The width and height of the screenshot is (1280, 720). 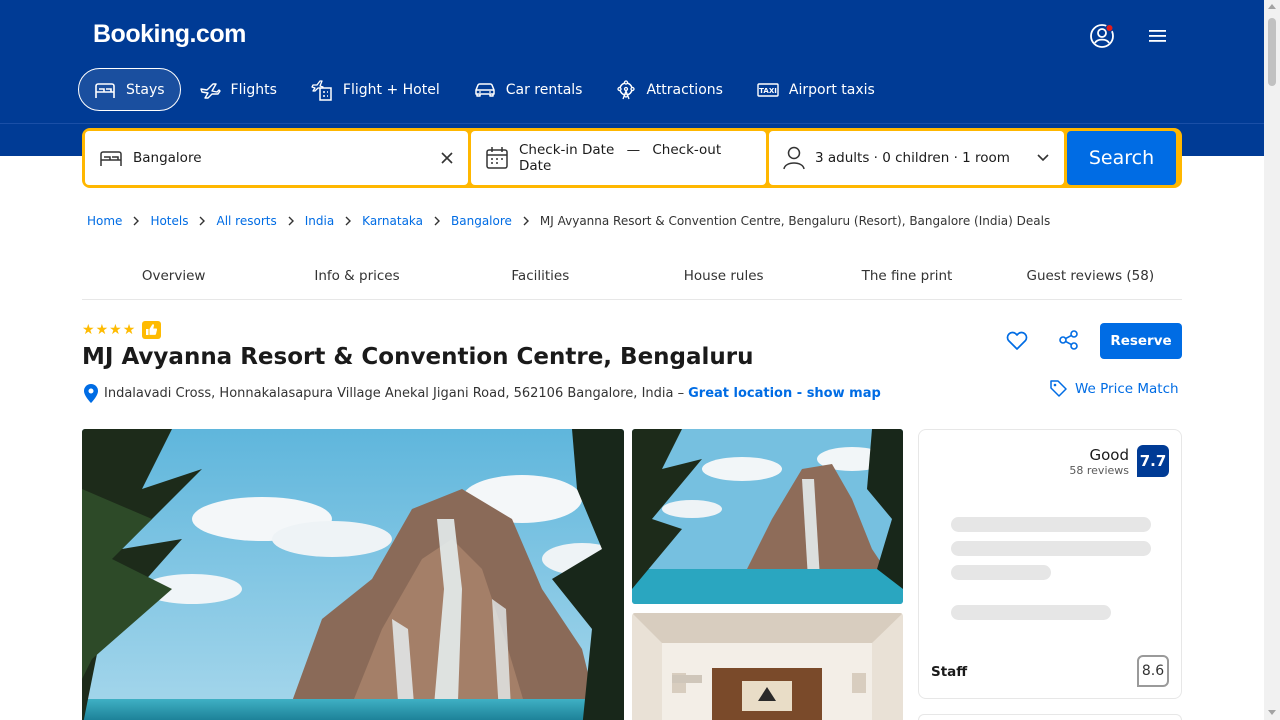 I want to click on next-panel, so click(x=1050, y=717).